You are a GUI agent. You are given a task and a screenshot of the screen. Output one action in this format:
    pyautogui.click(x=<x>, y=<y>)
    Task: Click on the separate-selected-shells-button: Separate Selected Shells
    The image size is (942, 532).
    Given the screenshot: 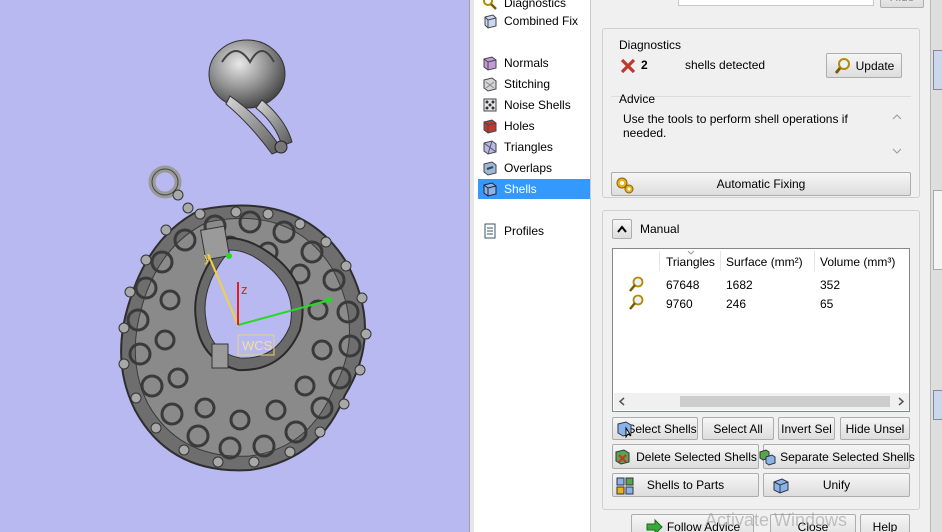 What is the action you would take?
    pyautogui.click(x=837, y=456)
    